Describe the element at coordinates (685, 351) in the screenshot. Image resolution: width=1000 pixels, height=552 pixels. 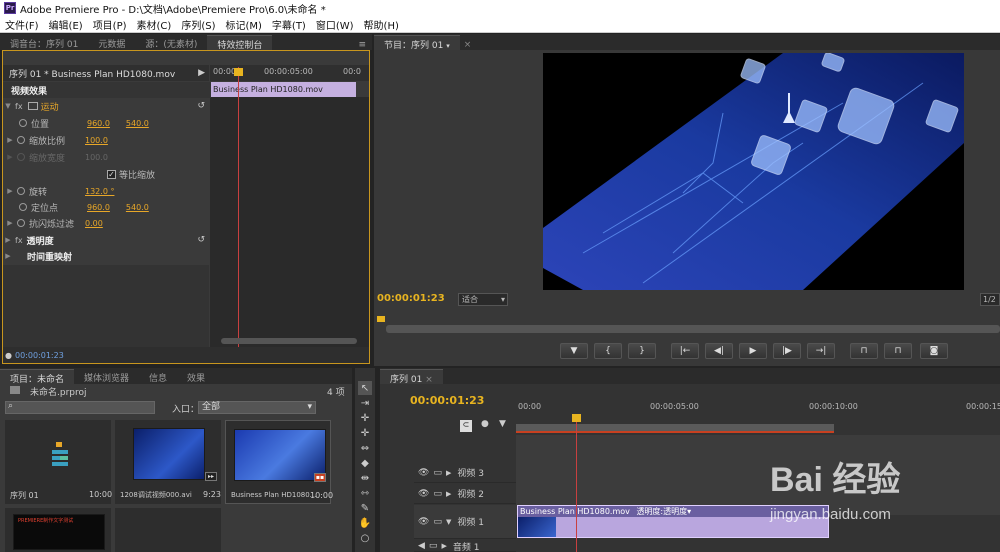
I see `go-to-in-button: |←` at that location.